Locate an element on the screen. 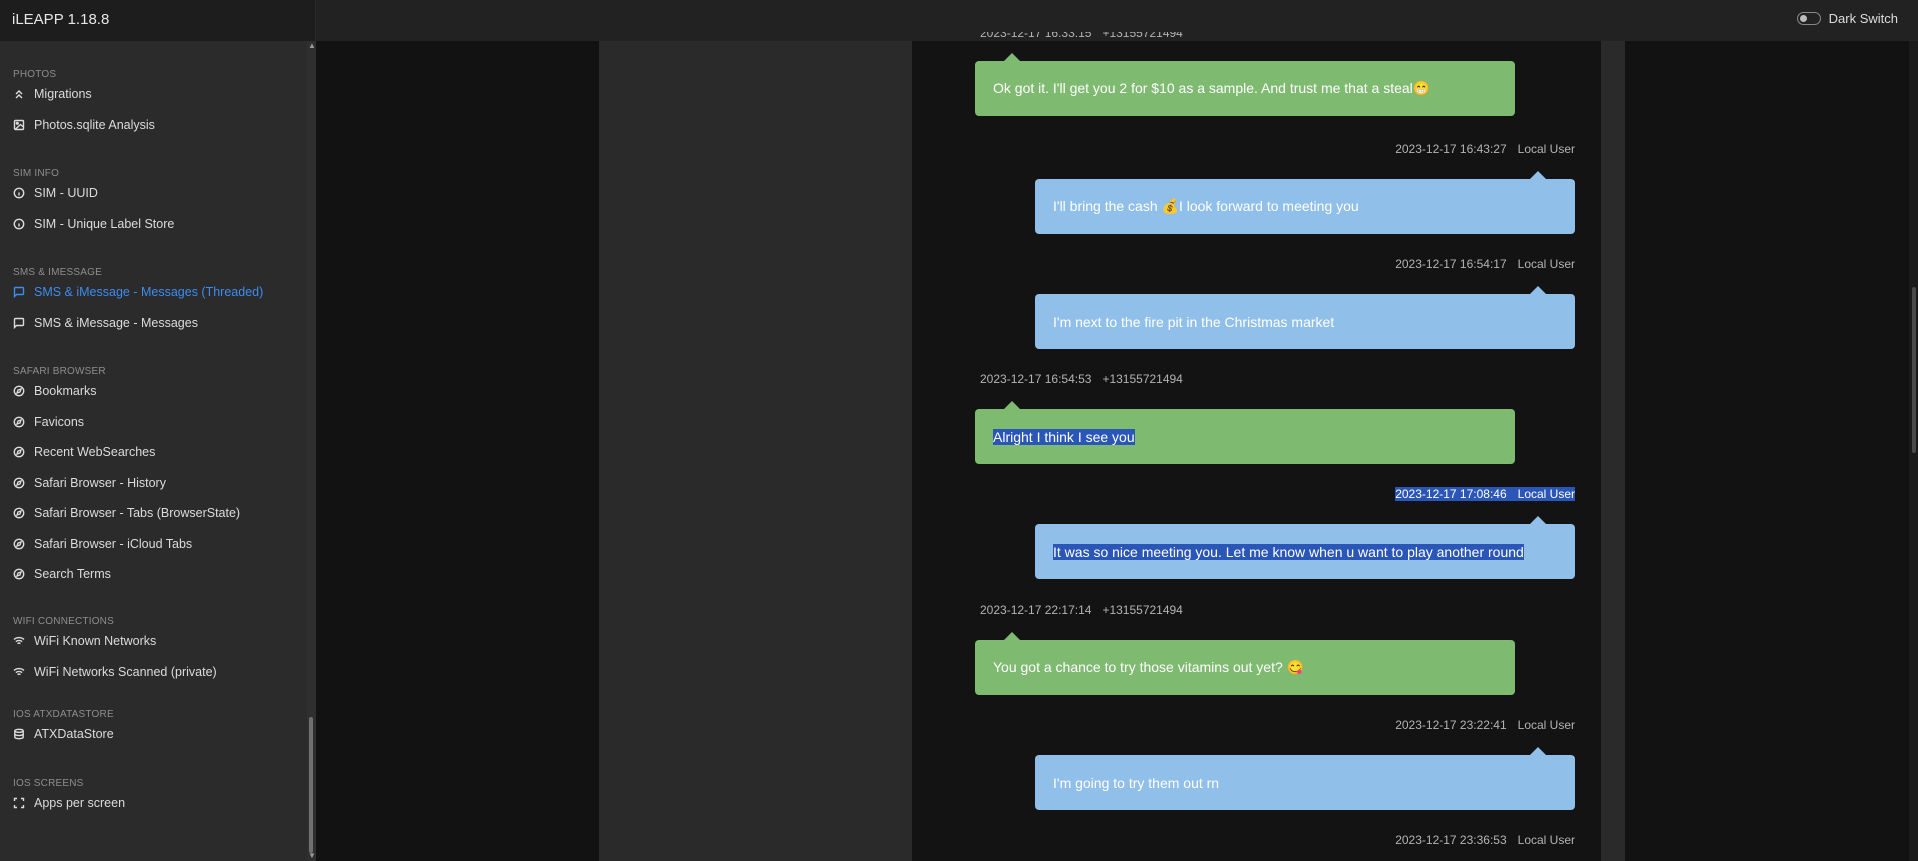 The height and width of the screenshot is (861, 1918). sidebar-item-sim-uuid: SIM - UUID is located at coordinates (55, 193).